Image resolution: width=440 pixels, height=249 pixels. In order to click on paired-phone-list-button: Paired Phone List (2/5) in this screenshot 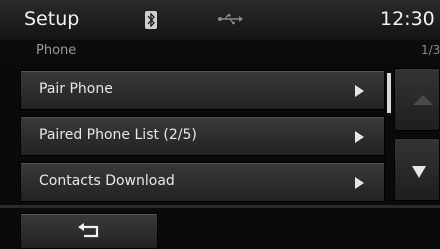, I will do `click(202, 136)`.